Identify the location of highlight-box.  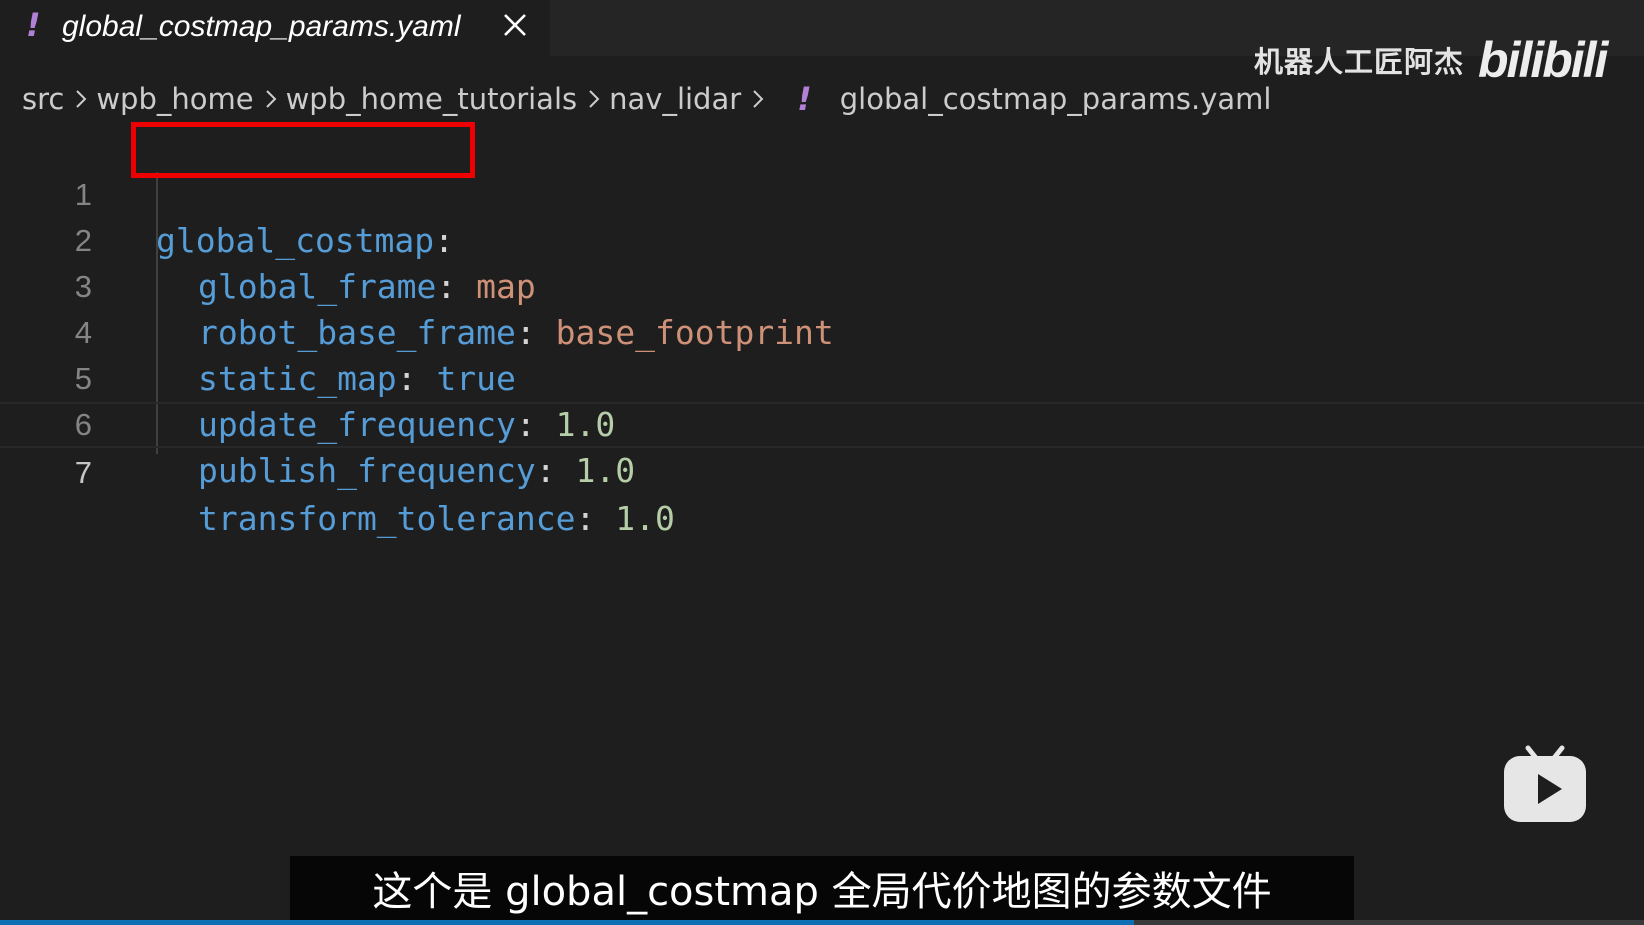
(303, 150).